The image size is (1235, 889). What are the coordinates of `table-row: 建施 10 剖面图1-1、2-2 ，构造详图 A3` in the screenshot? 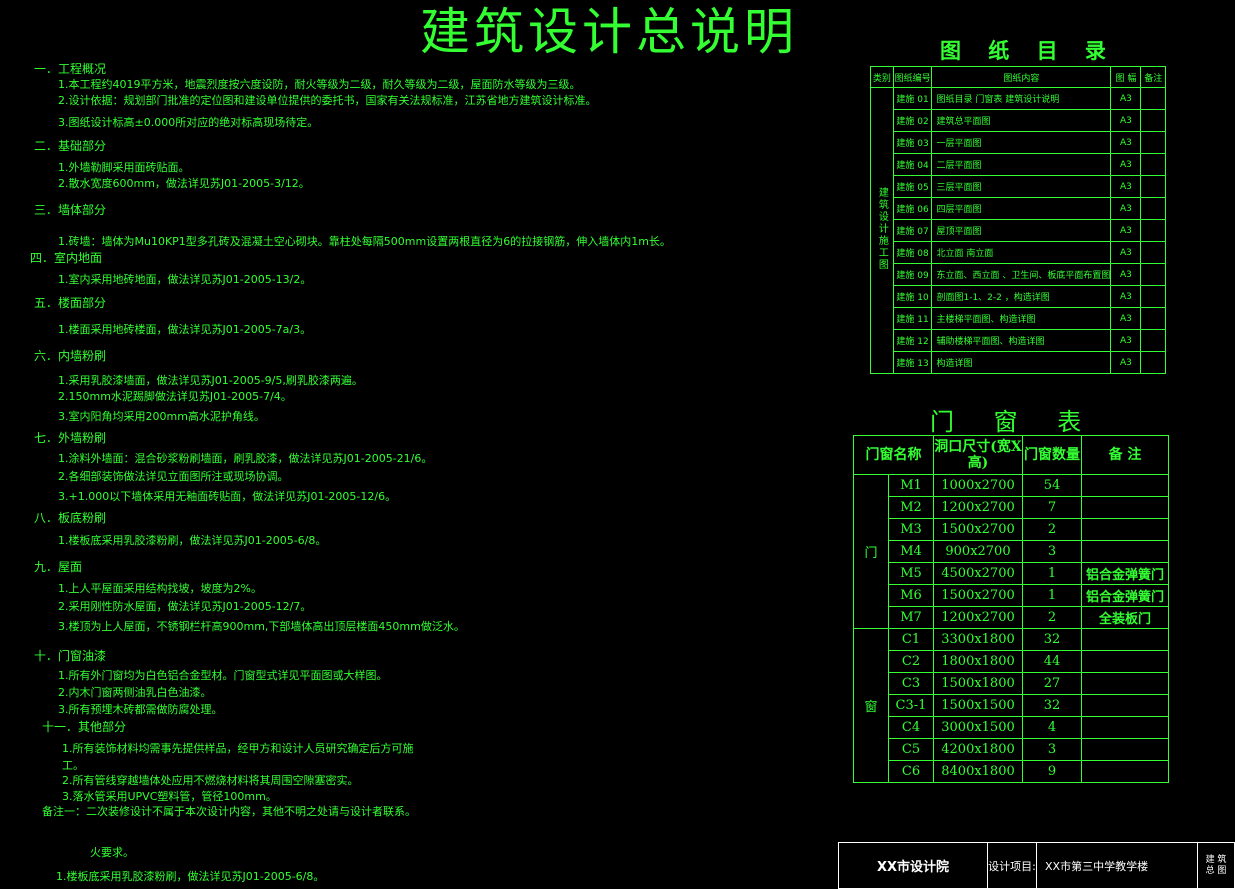 It's located at (1018, 296).